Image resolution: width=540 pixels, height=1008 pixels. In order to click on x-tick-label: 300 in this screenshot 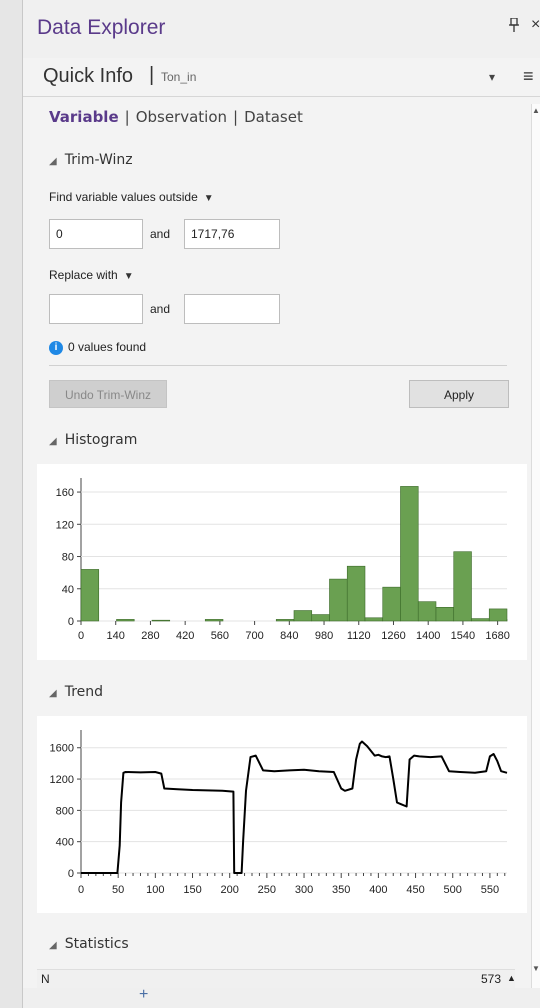, I will do `click(304, 890)`.